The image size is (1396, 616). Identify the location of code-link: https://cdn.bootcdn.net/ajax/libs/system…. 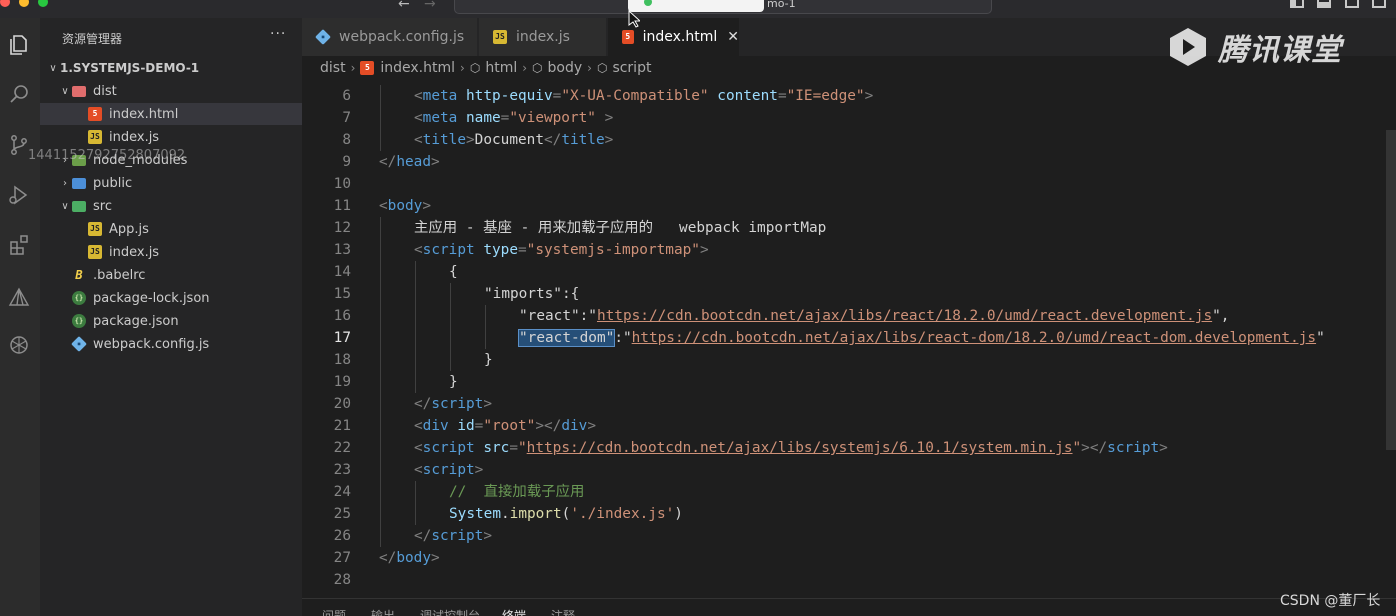
(800, 448).